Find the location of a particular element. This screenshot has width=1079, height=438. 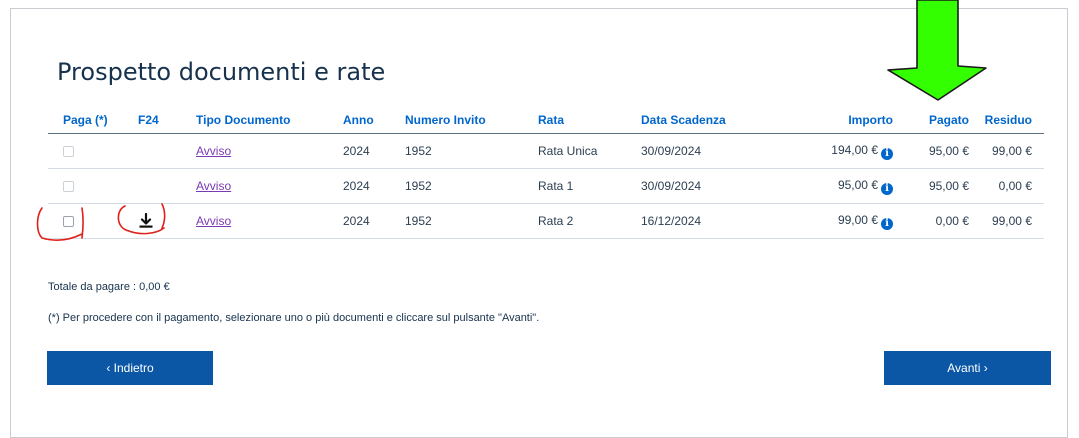

importo-cell: 95,00 € i is located at coordinates (830, 186).